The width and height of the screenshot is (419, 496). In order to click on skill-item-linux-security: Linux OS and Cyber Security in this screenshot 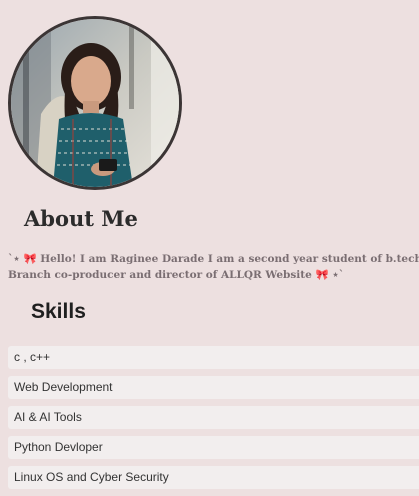, I will do `click(213, 477)`.